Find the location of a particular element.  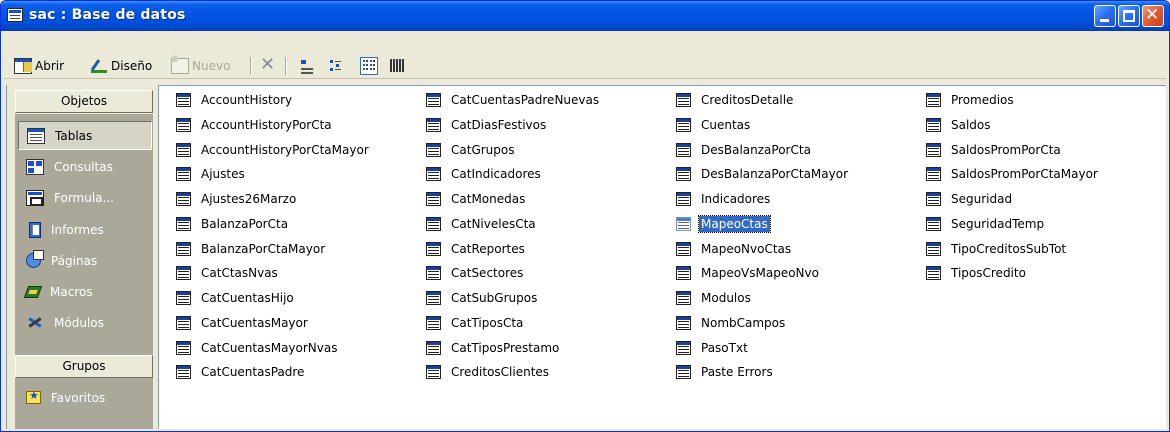

sidebar-item-tablas: Tablas is located at coordinates (85, 135).